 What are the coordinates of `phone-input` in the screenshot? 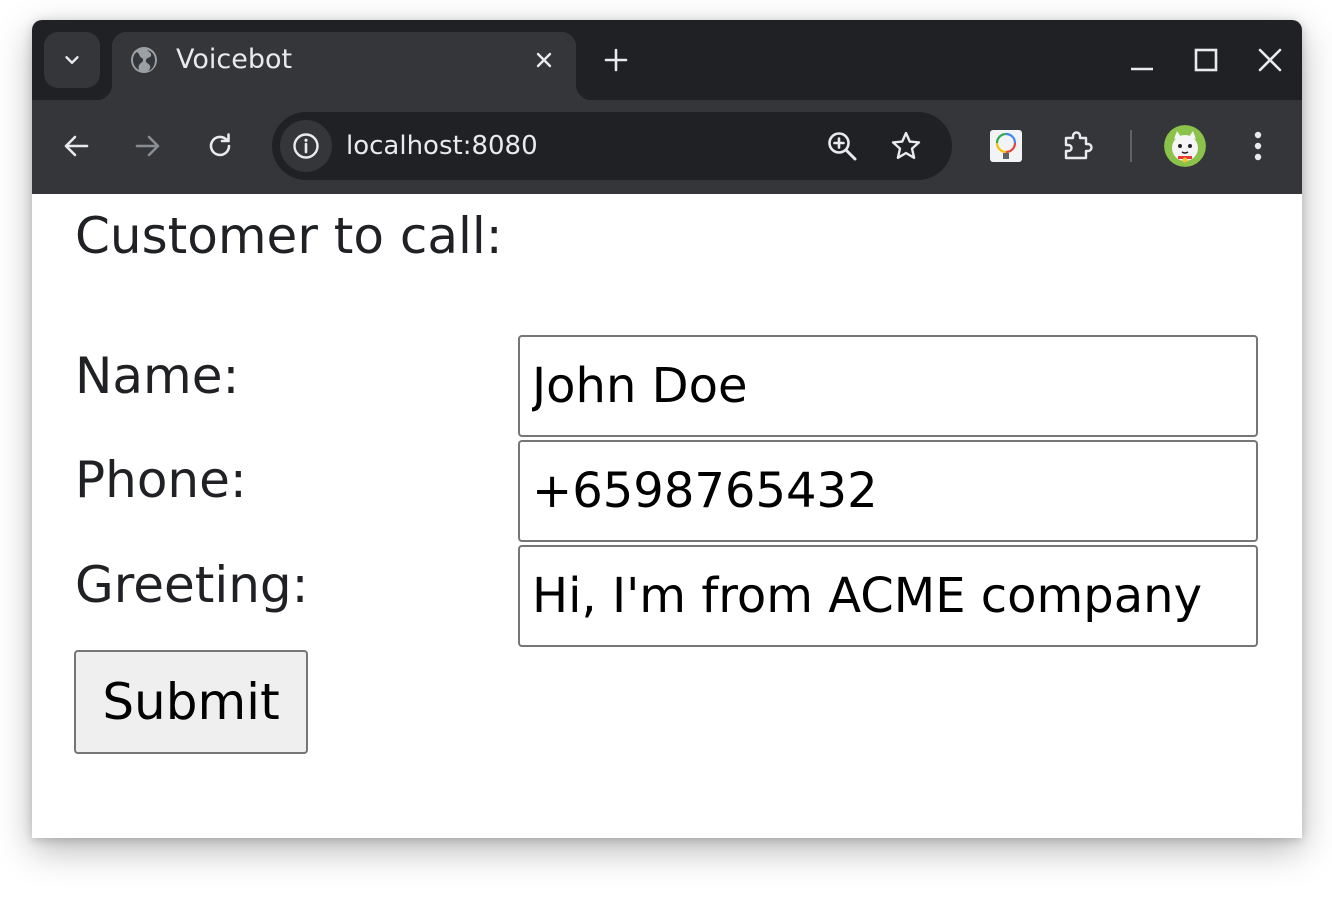 It's located at (888, 491).